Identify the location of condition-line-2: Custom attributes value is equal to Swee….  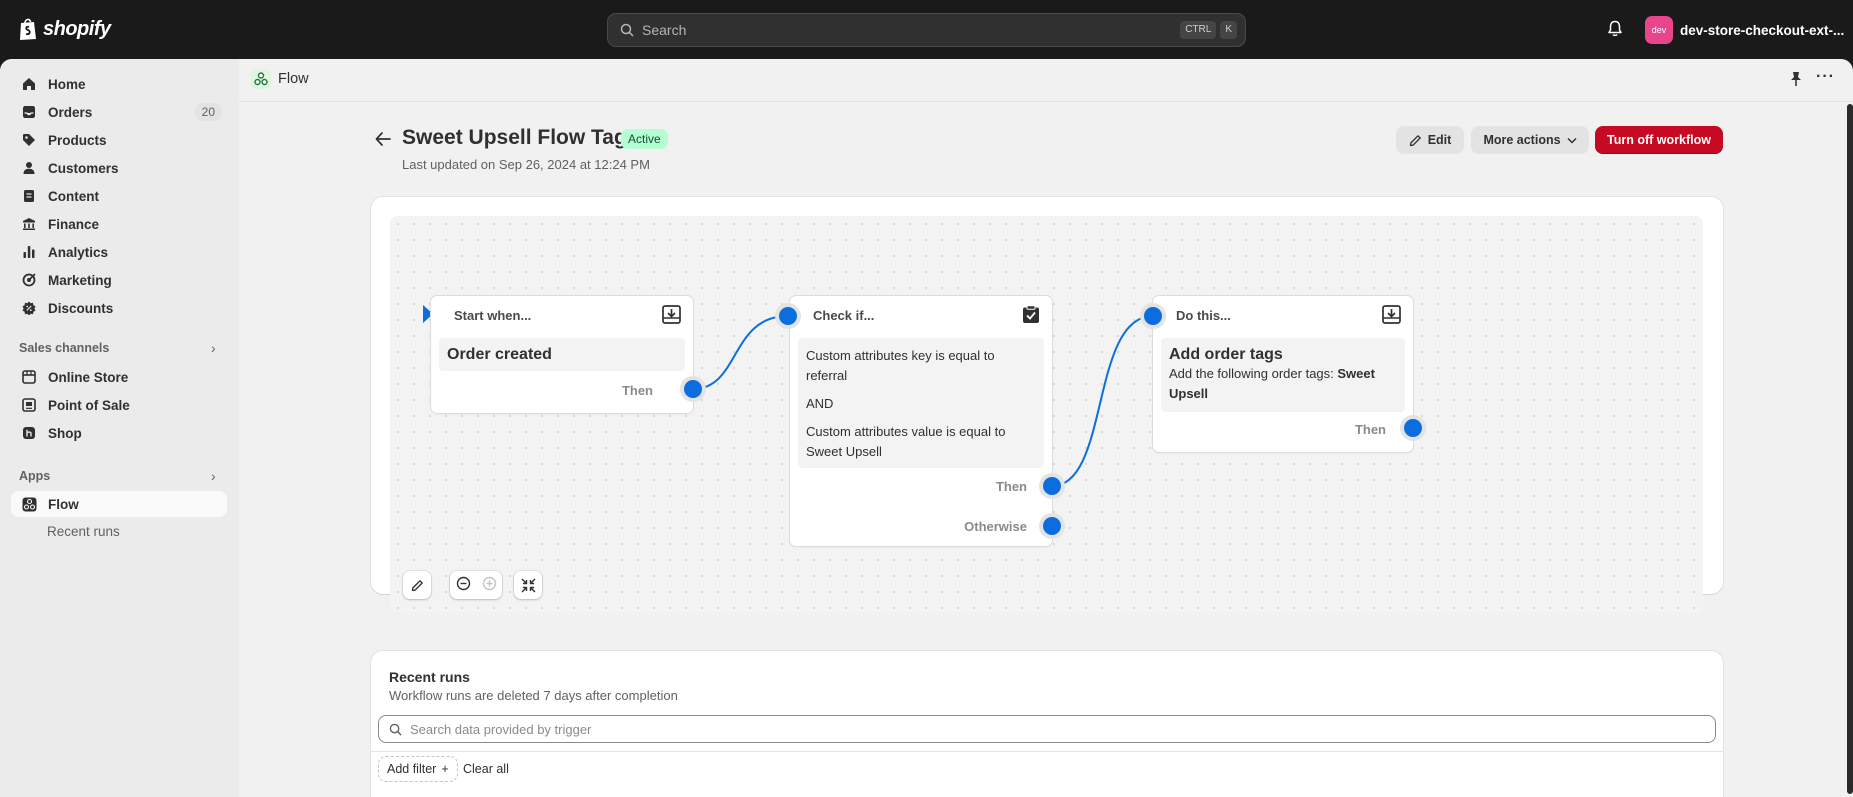
(906, 441).